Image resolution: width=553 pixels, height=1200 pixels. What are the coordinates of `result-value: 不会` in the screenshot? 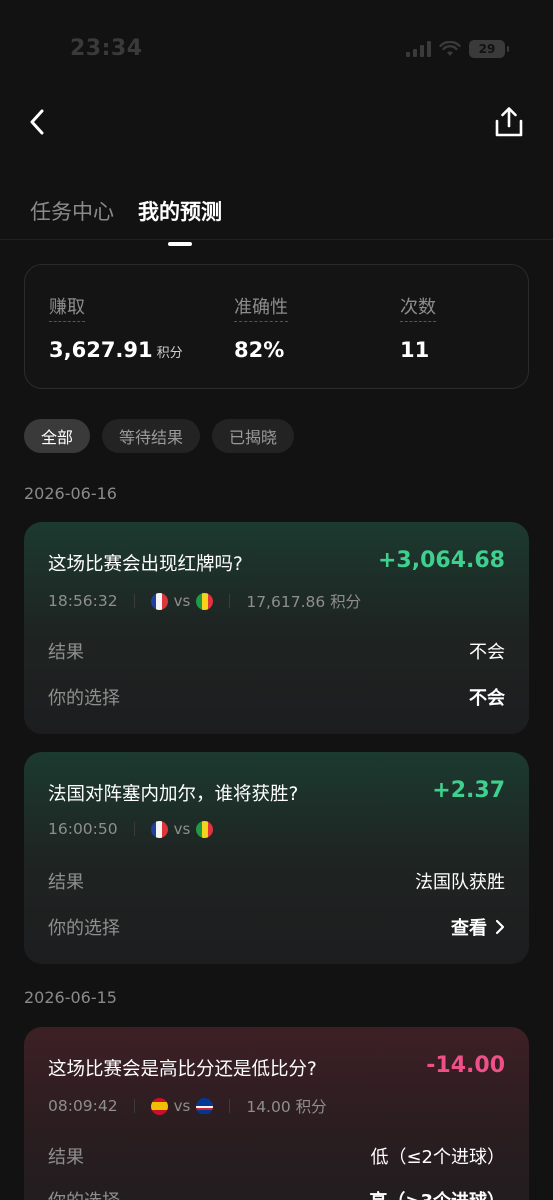 It's located at (487, 652).